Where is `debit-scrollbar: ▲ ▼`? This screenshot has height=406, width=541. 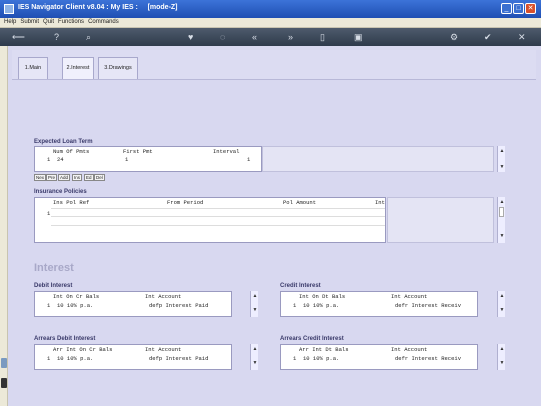
debit-scrollbar: ▲ ▼ is located at coordinates (254, 304).